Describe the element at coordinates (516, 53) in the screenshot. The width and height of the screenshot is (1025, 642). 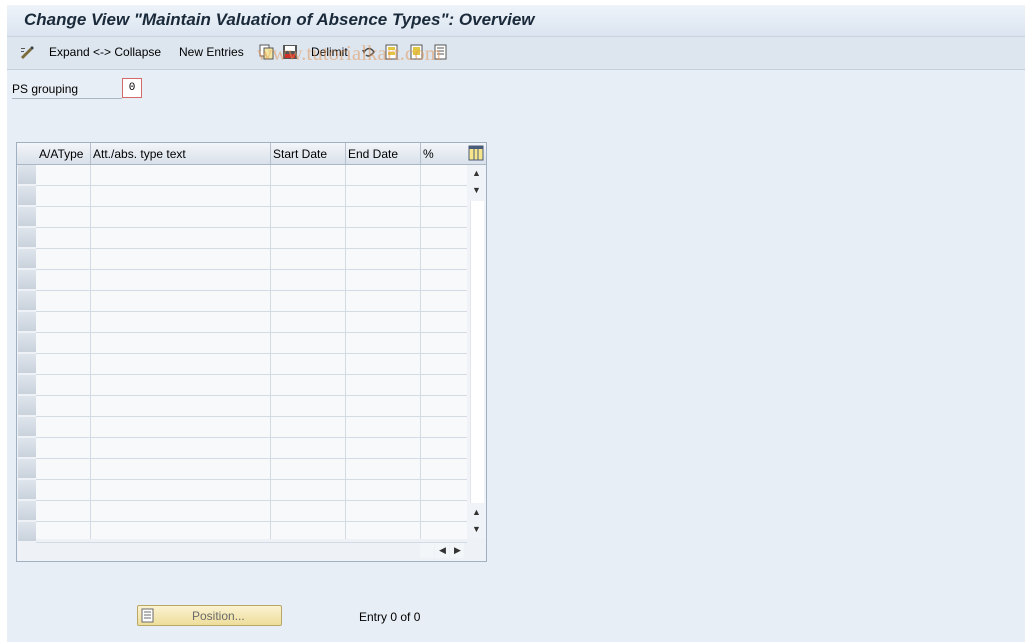
I see `application-toolbar: Expand <-> Collapse New Entries Delimit` at that location.